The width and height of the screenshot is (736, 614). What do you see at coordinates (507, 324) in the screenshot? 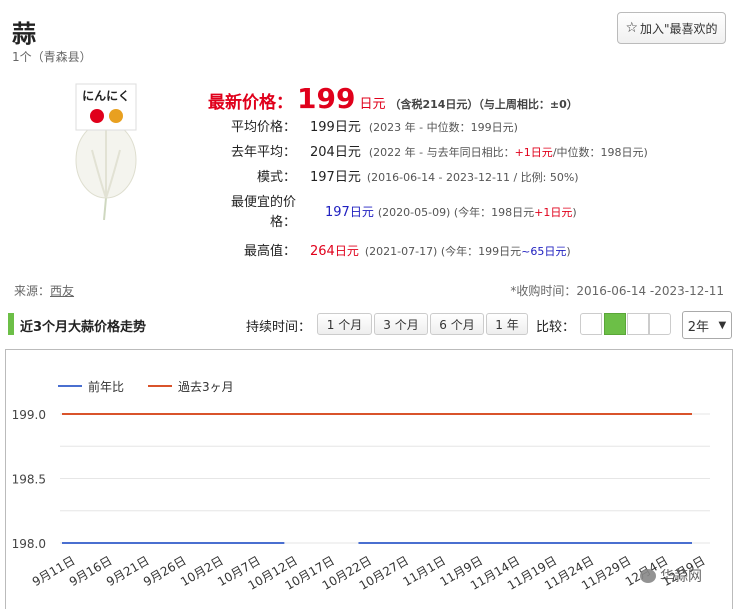
I see `duration-1-year-button: 1 年` at bounding box center [507, 324].